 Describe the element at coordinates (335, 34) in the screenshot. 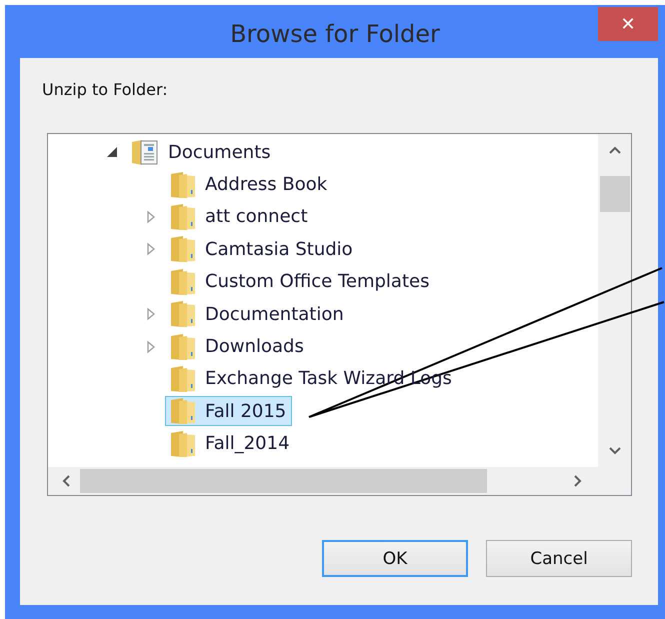

I see `window-title: Browse for Folder` at that location.